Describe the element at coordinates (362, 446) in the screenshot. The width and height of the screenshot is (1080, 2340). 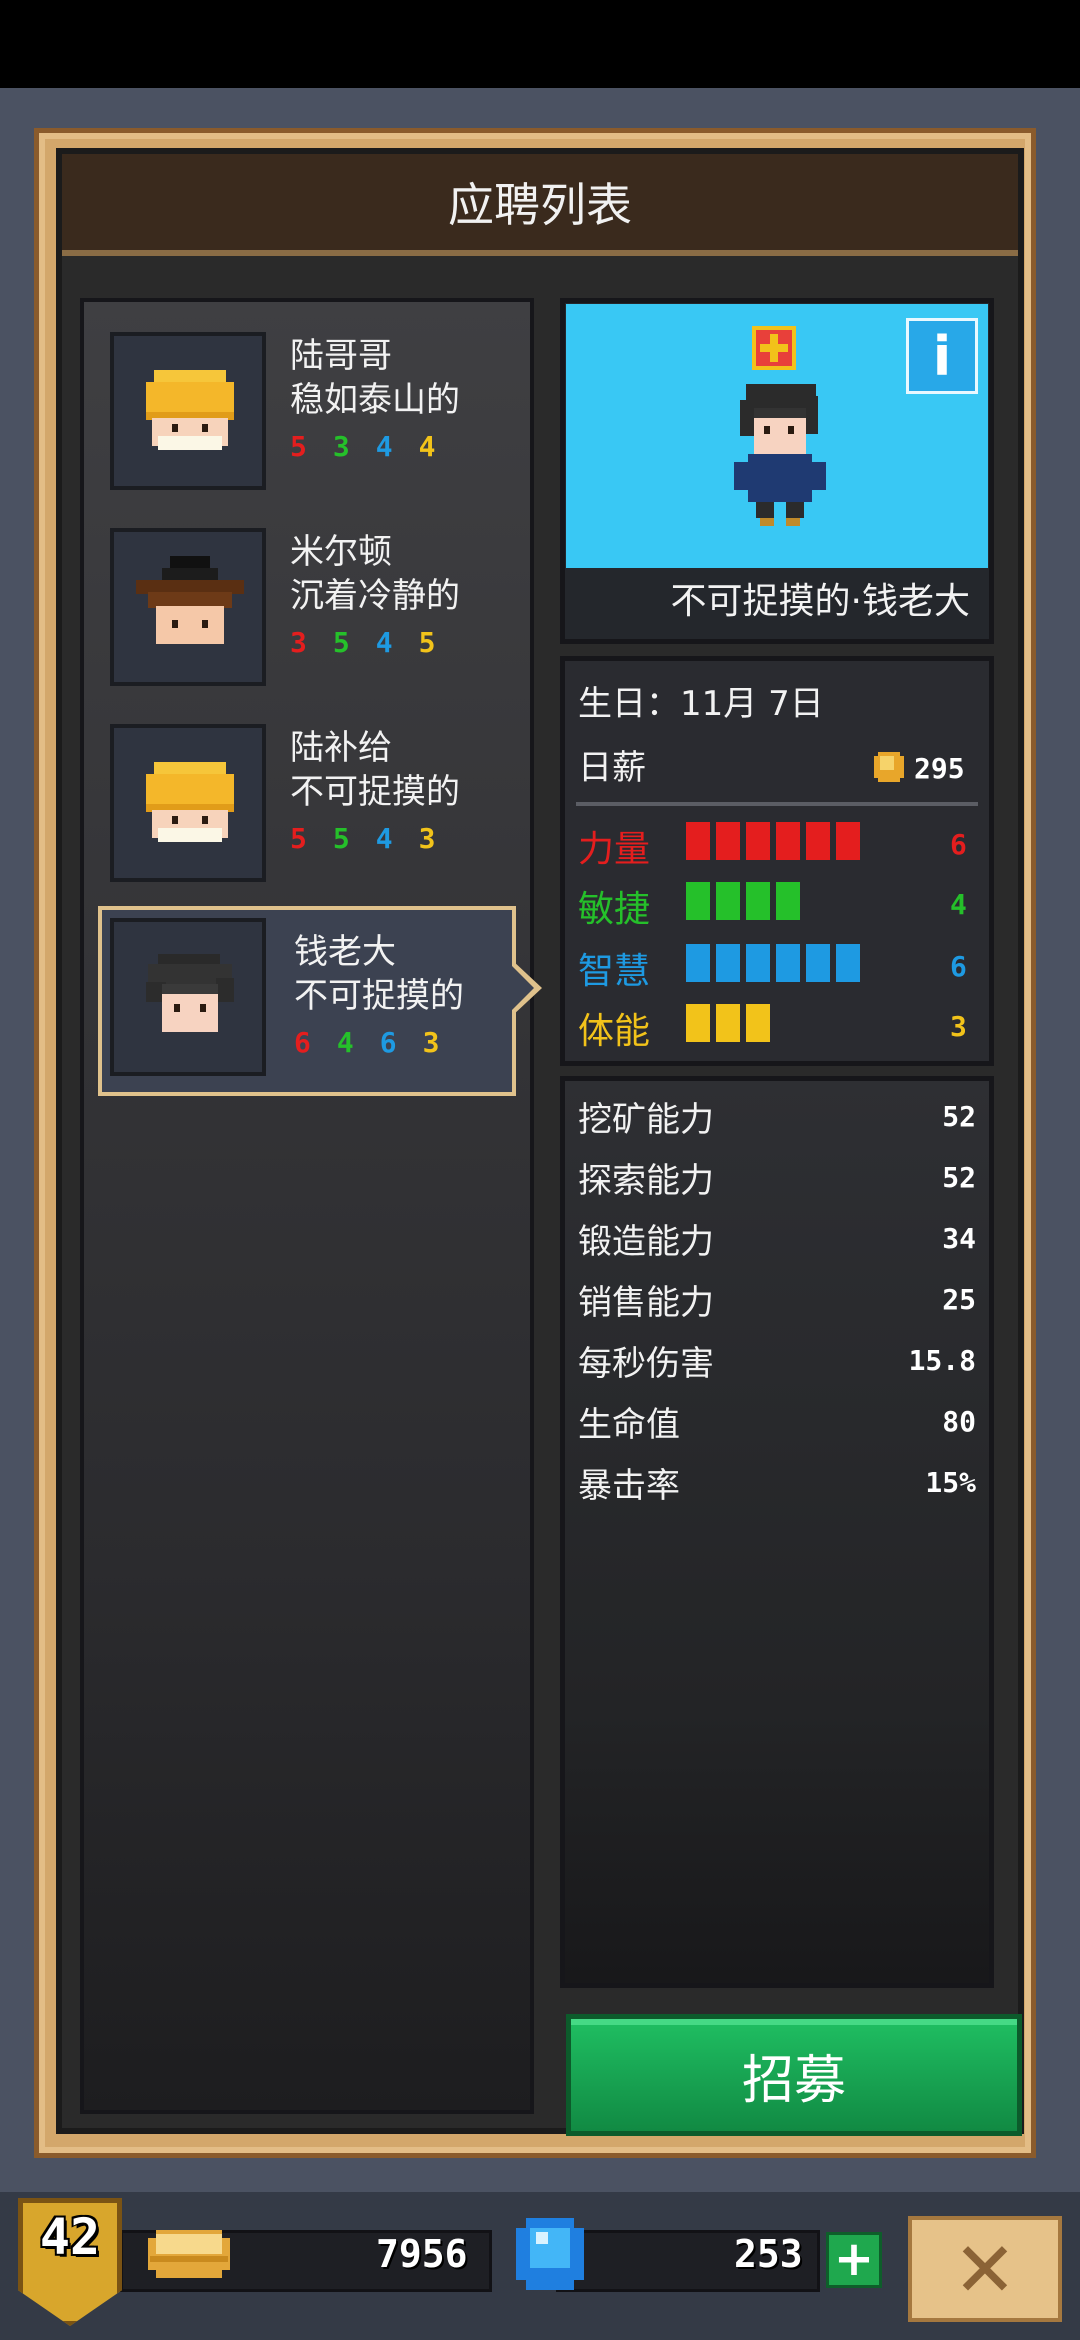
I see `applicant-stats: 5 3 4 4` at that location.